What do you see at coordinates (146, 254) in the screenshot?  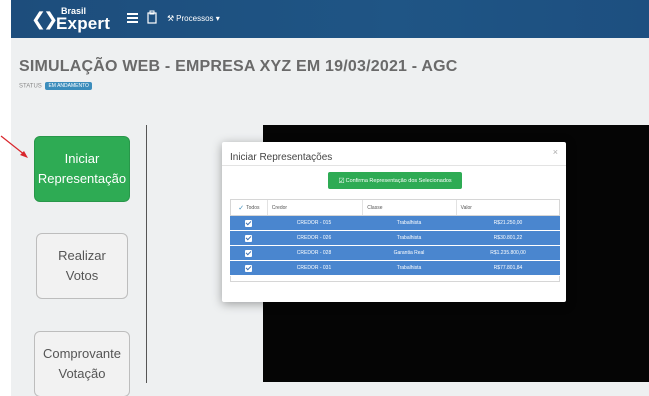 I see `sidebar-divider` at bounding box center [146, 254].